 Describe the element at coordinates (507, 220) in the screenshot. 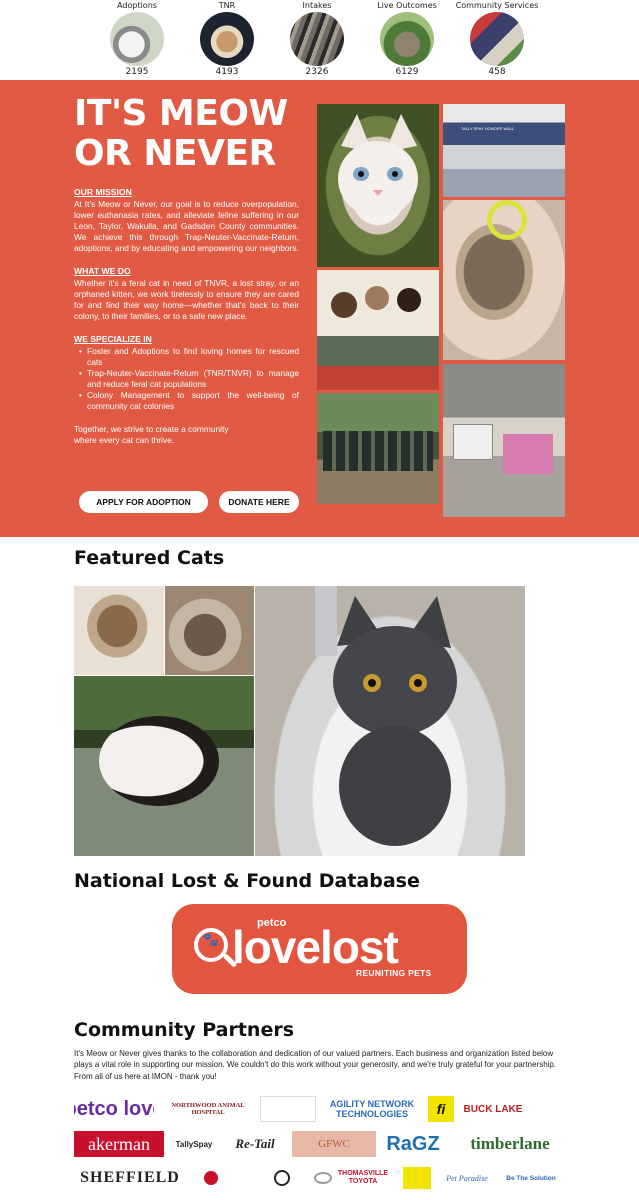

I see `toy-ring` at that location.